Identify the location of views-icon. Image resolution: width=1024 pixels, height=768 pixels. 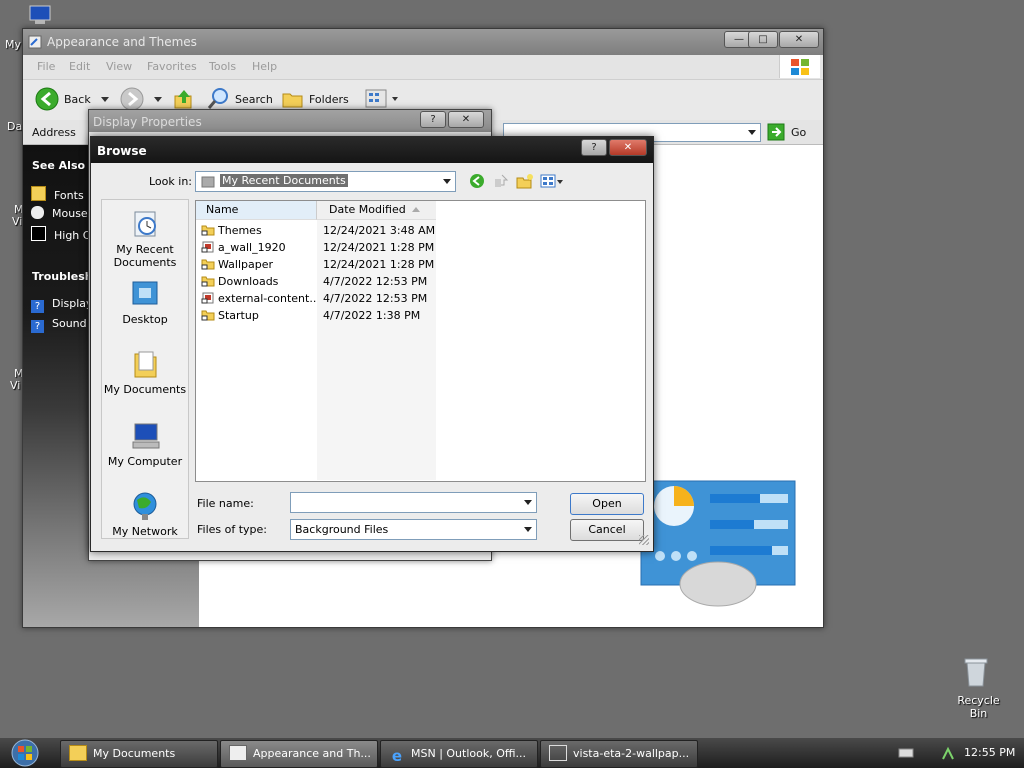
(376, 98).